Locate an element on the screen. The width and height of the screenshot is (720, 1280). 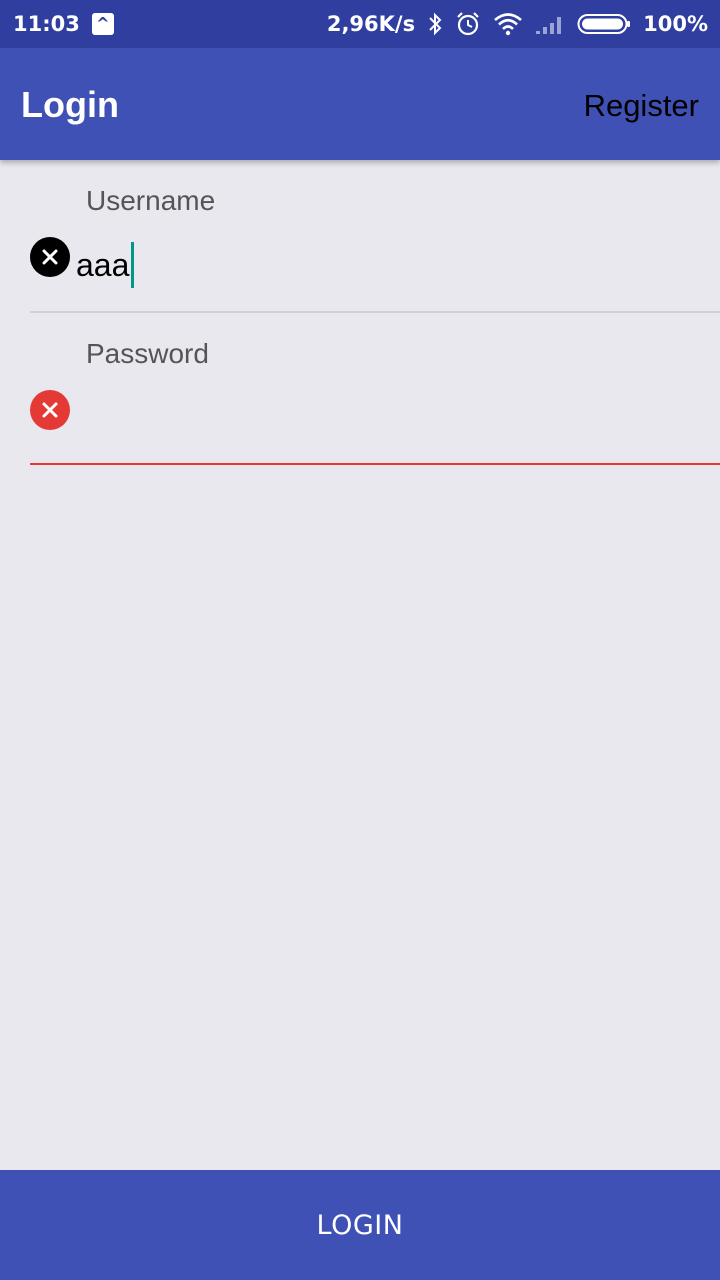
status-time: 11:03 is located at coordinates (46, 24).